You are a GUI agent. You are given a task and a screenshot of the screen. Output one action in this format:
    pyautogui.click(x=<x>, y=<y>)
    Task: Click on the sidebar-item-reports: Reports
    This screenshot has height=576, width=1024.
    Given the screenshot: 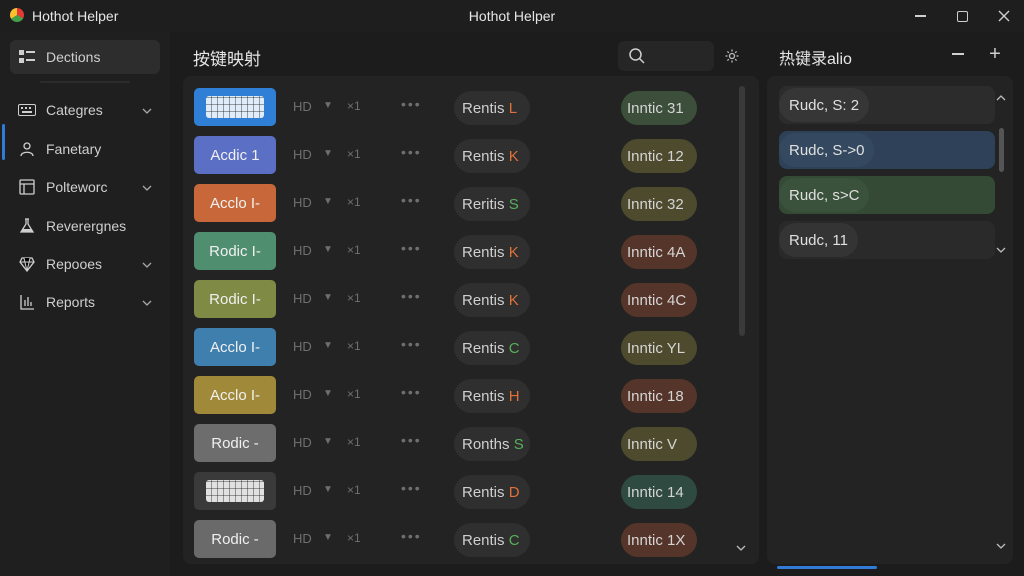 What is the action you would take?
    pyautogui.click(x=85, y=302)
    